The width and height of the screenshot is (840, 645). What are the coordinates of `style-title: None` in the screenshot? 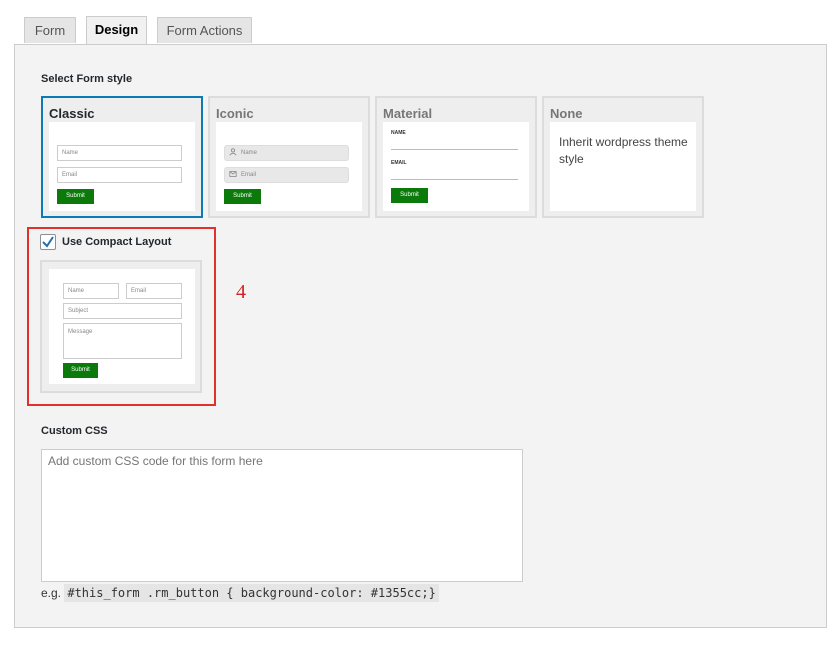 It's located at (566, 113).